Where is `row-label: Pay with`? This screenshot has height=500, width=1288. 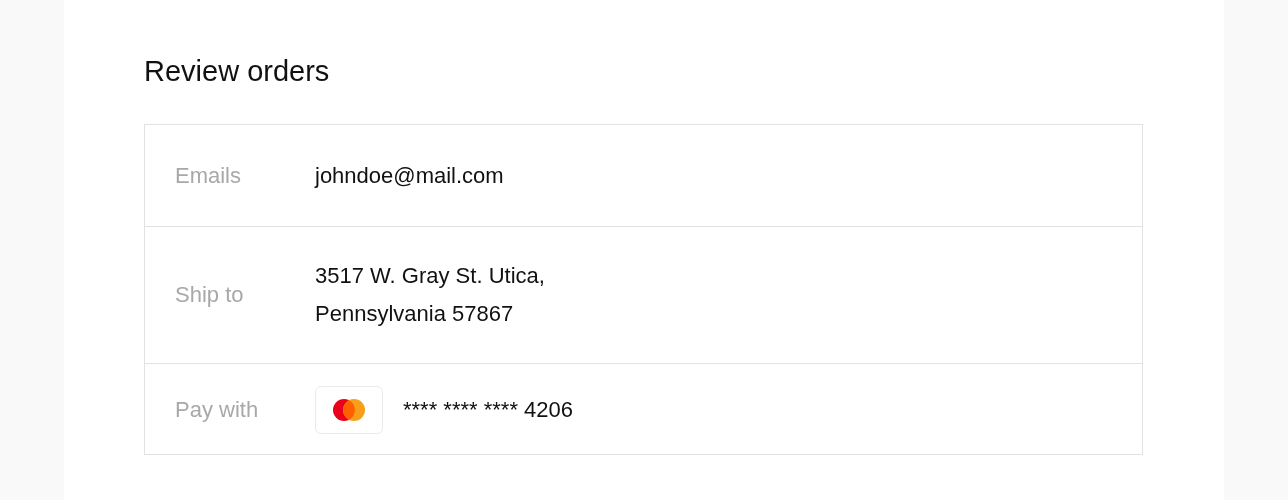 row-label: Pay with is located at coordinates (217, 410).